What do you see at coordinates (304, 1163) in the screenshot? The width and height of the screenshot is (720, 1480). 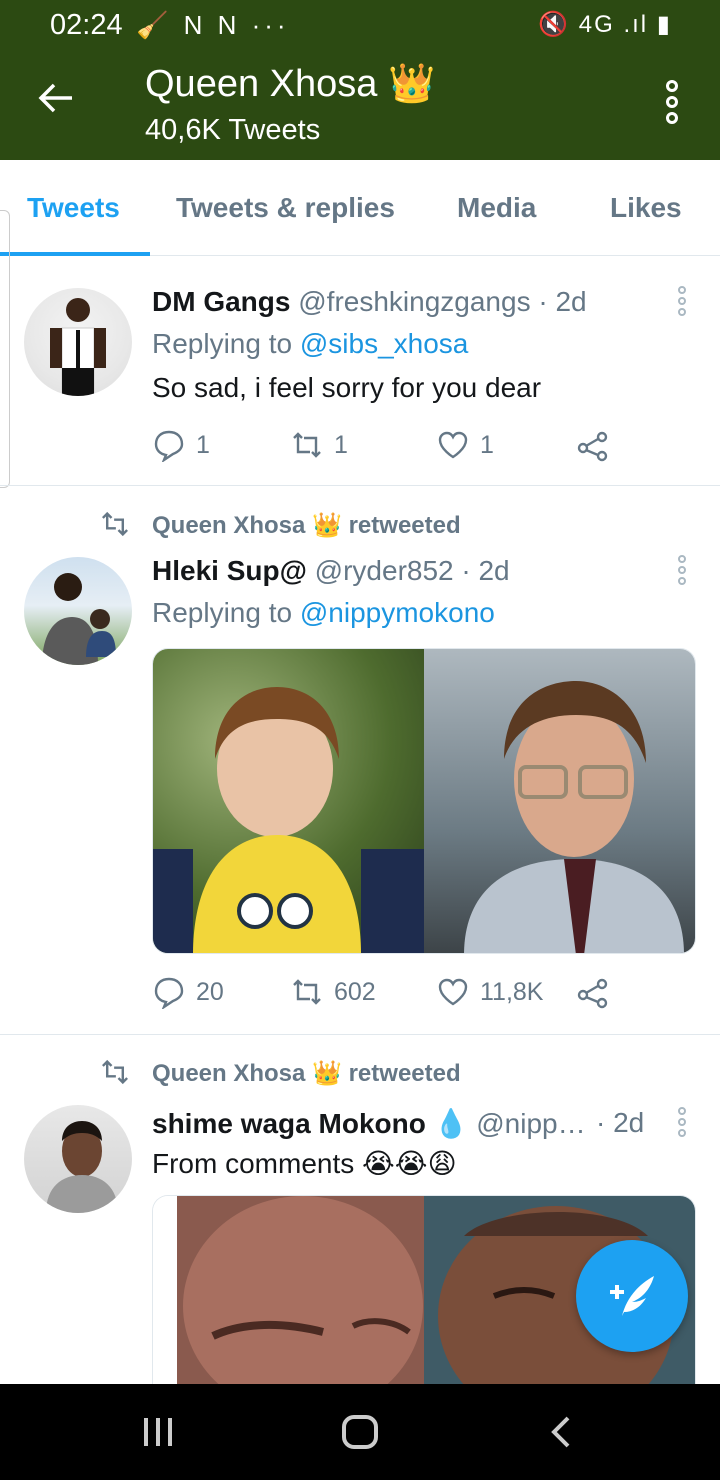 I see `tweet-text: From comments 😭😭😩` at bounding box center [304, 1163].